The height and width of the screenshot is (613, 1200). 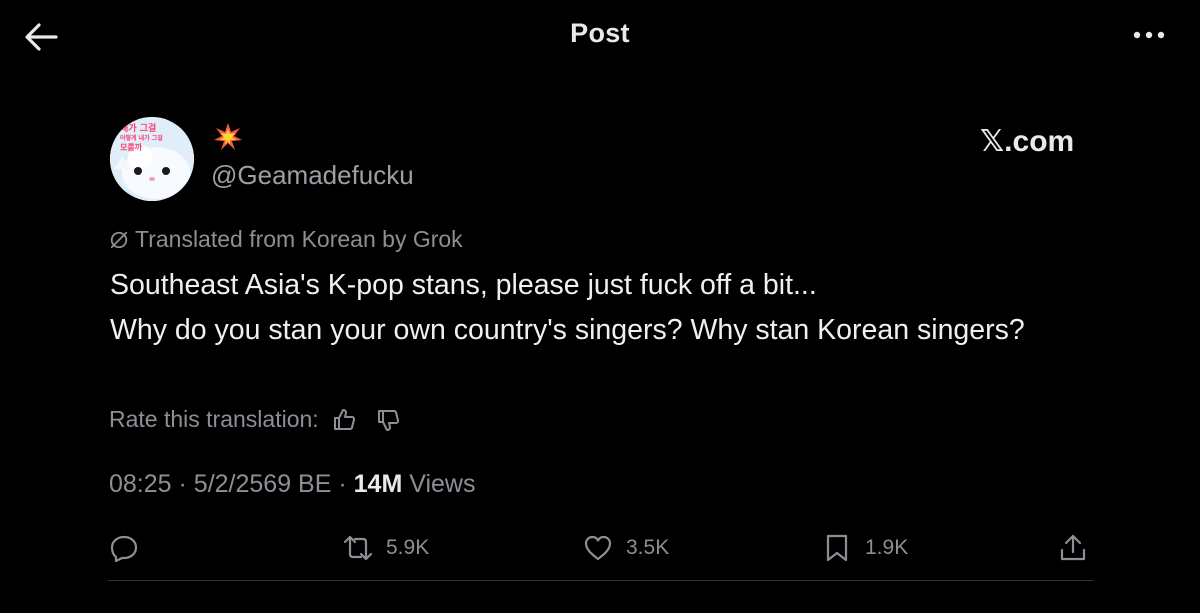 I want to click on reply-icon, so click(x=124, y=549).